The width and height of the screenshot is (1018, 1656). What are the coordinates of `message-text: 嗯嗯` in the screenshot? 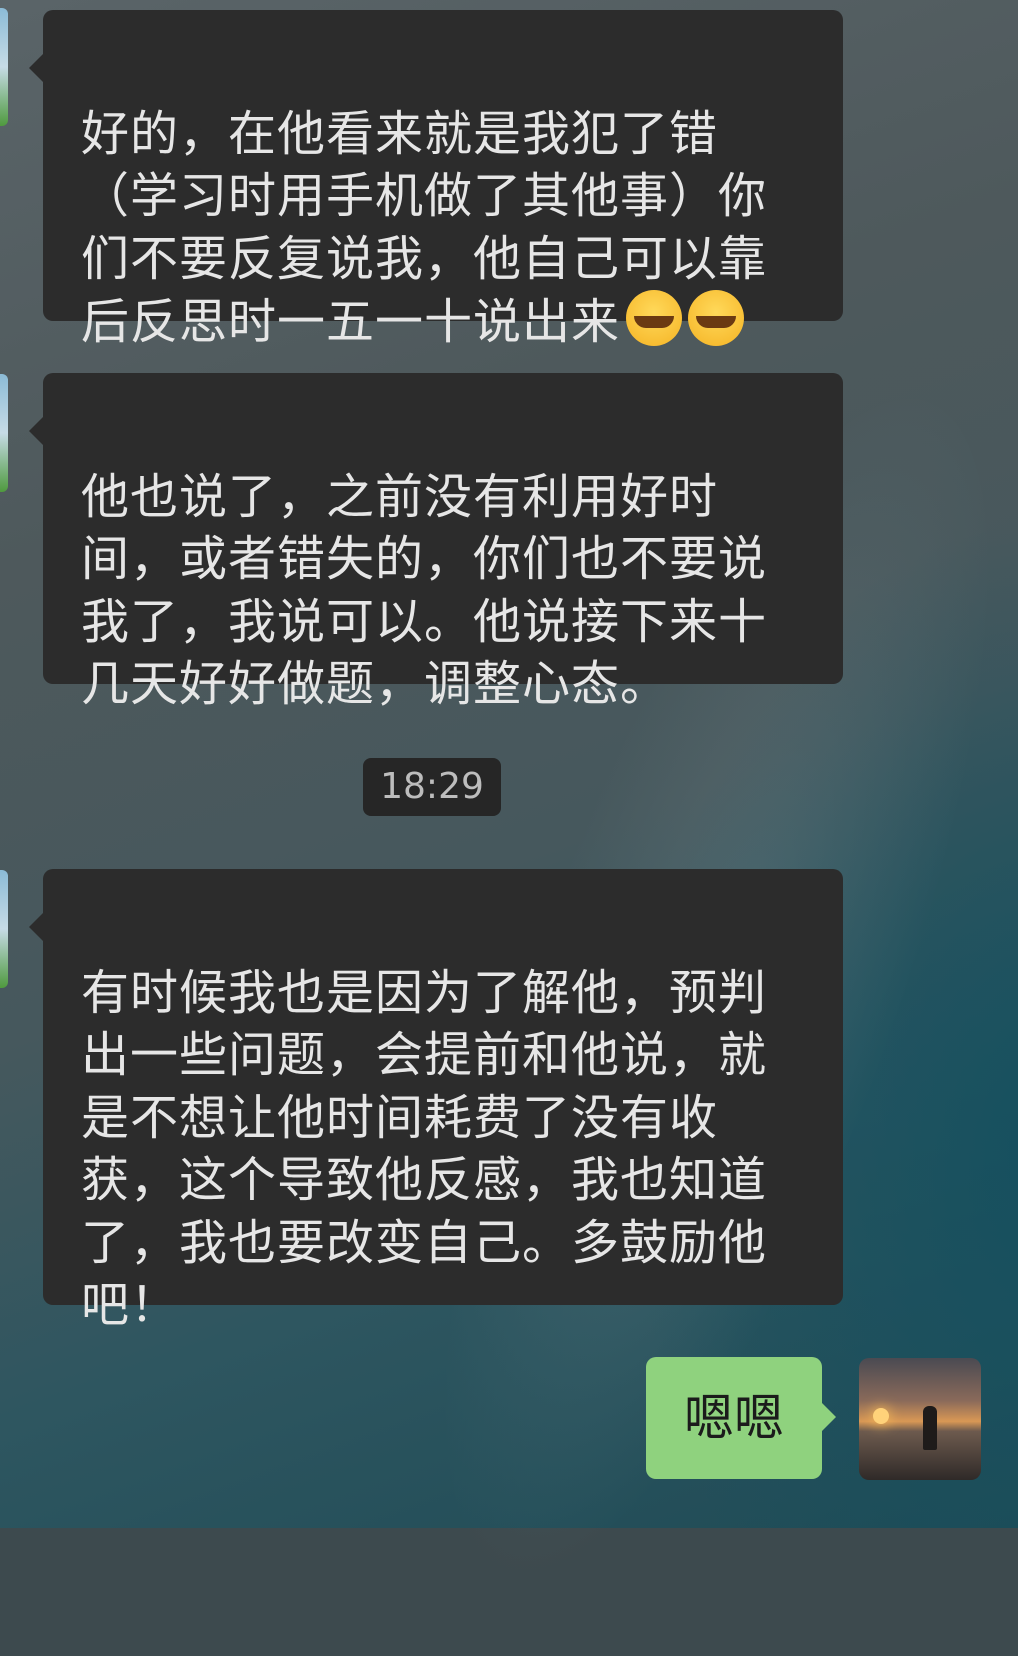 It's located at (734, 1418).